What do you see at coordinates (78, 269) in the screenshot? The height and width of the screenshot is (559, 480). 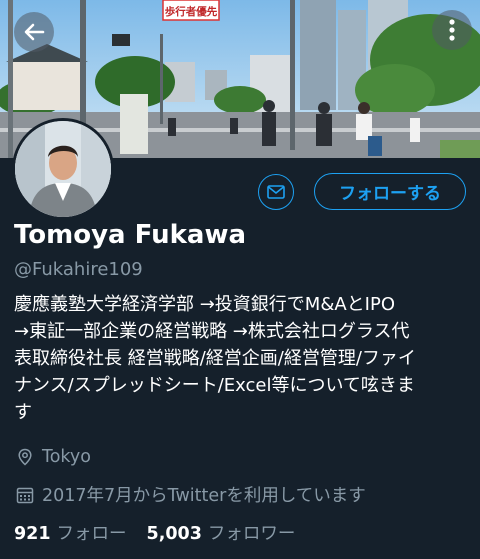 I see `profile-handle: @Fukahire109` at bounding box center [78, 269].